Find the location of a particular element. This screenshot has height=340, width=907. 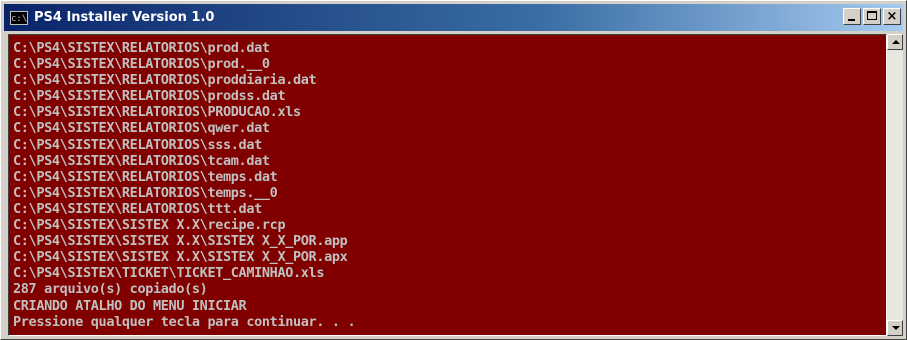

maximize-button is located at coordinates (872, 16).